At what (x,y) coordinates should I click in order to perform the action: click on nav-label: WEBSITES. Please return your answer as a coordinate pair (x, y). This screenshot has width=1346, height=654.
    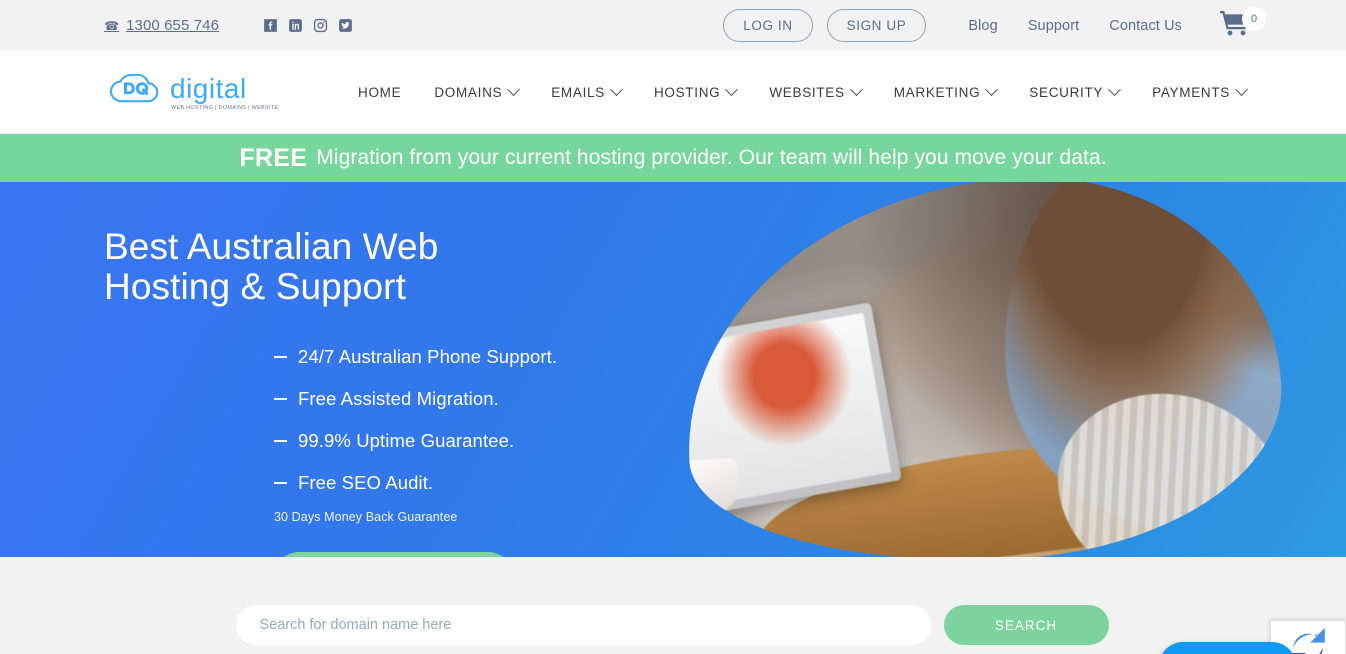
    Looking at the image, I should click on (807, 92).